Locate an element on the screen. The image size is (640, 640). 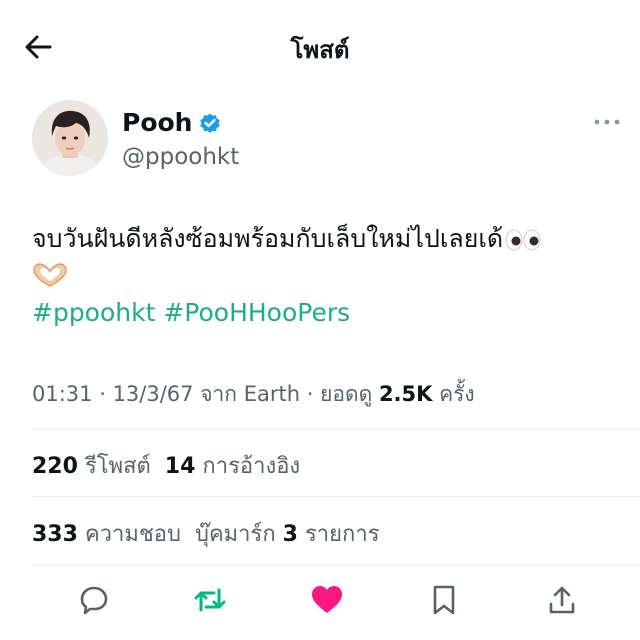
hashtag-link: #ppoohkt is located at coordinates (93, 312).